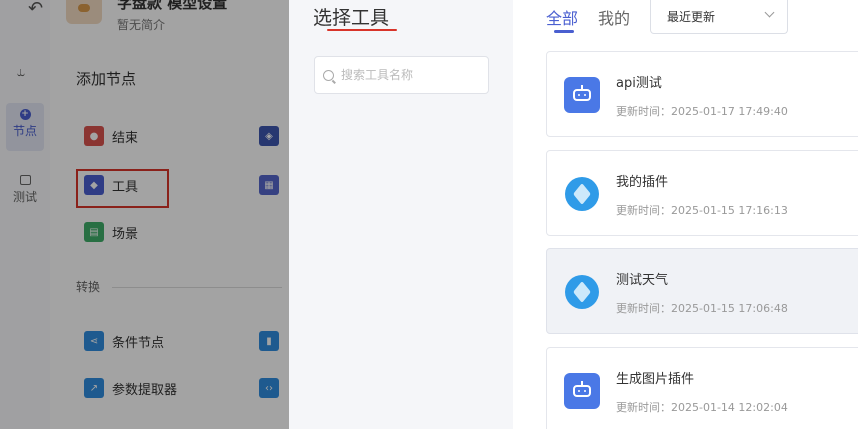 This screenshot has height=429, width=858. What do you see at coordinates (642, 280) in the screenshot?
I see `tool-name: 测试天气` at bounding box center [642, 280].